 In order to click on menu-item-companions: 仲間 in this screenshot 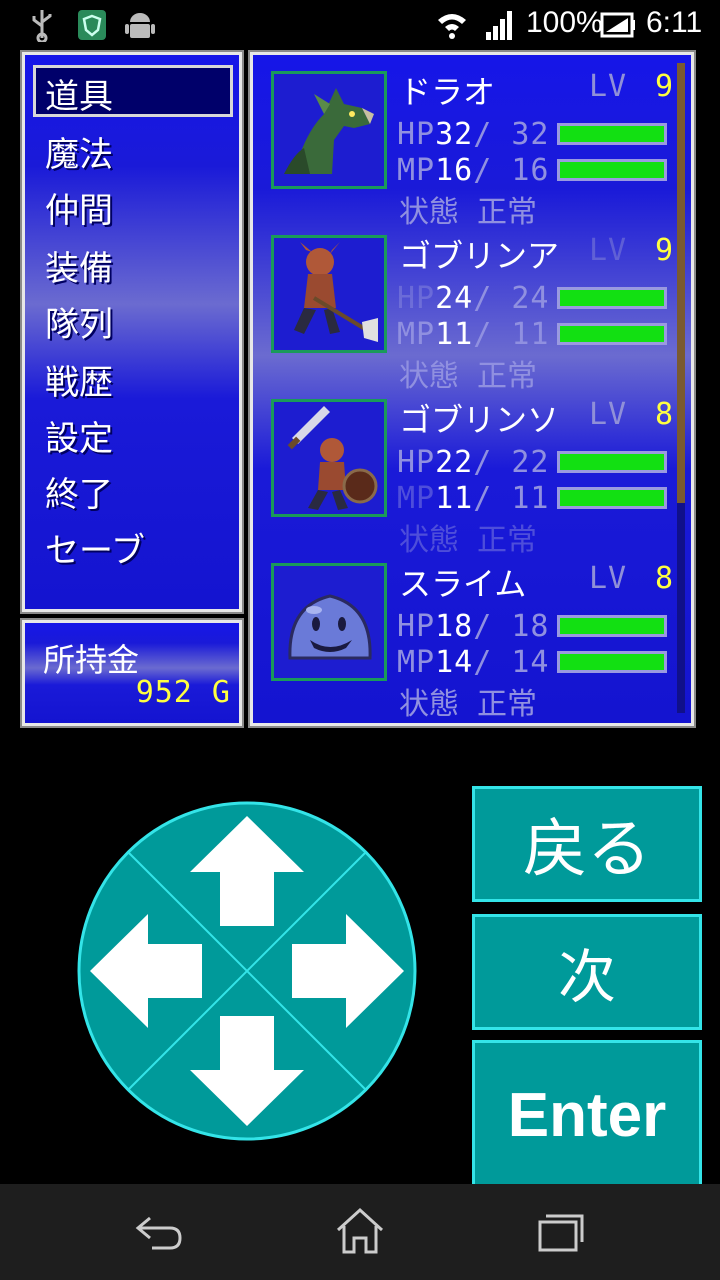, I will do `click(79, 207)`.